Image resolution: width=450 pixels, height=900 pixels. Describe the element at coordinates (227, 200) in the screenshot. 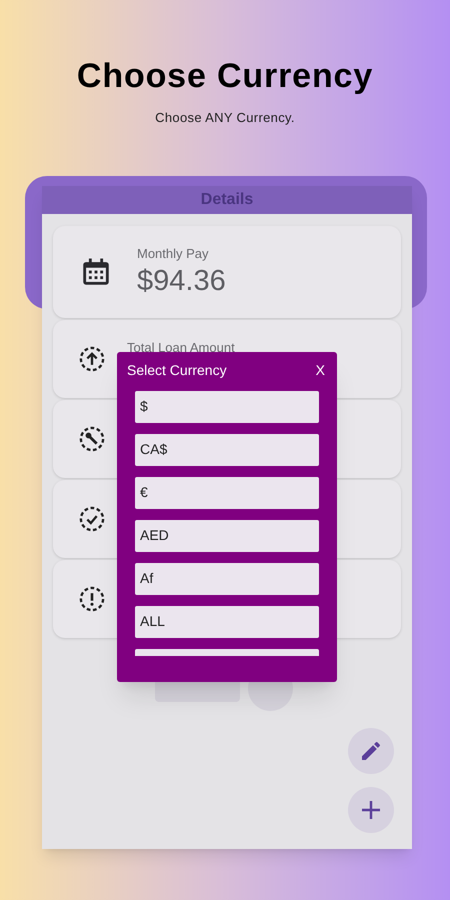

I see `details-title: Details` at that location.